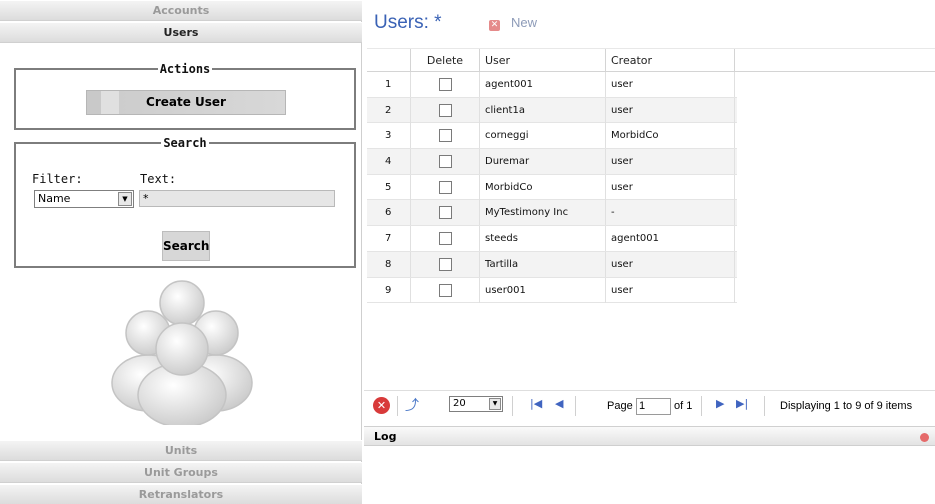 This screenshot has width=935, height=504. What do you see at coordinates (84, 199) in the screenshot?
I see `filter-select: Name ▼` at bounding box center [84, 199].